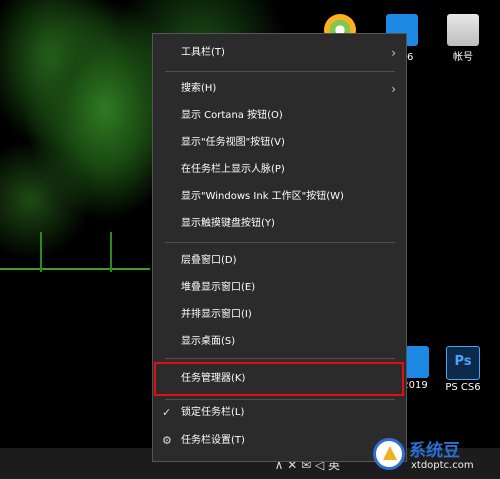 The width and height of the screenshot is (500, 479). I want to click on menu-item-label: 工具栏(T), so click(203, 52).